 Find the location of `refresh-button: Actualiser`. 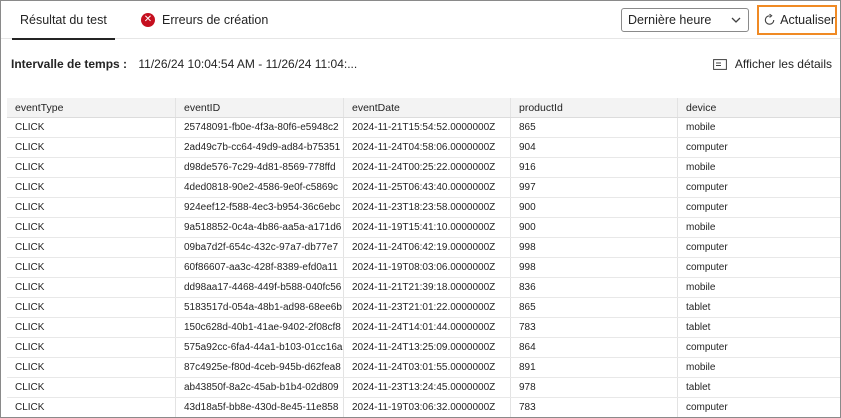

refresh-button: Actualiser is located at coordinates (797, 20).